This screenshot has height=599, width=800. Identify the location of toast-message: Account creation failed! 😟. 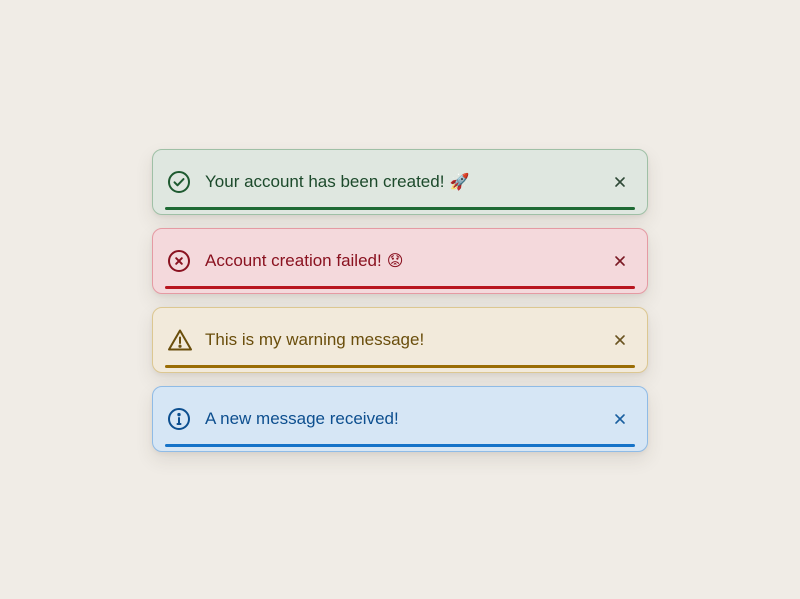
(304, 261).